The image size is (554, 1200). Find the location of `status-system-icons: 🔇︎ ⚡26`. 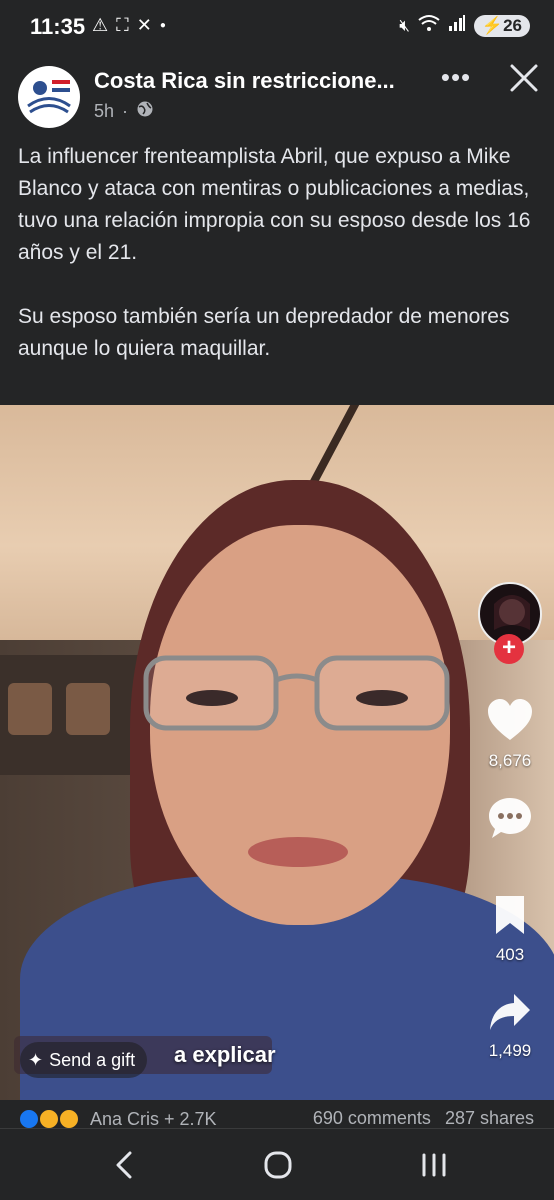

status-system-icons: 🔇︎ ⚡26 is located at coordinates (464, 25).